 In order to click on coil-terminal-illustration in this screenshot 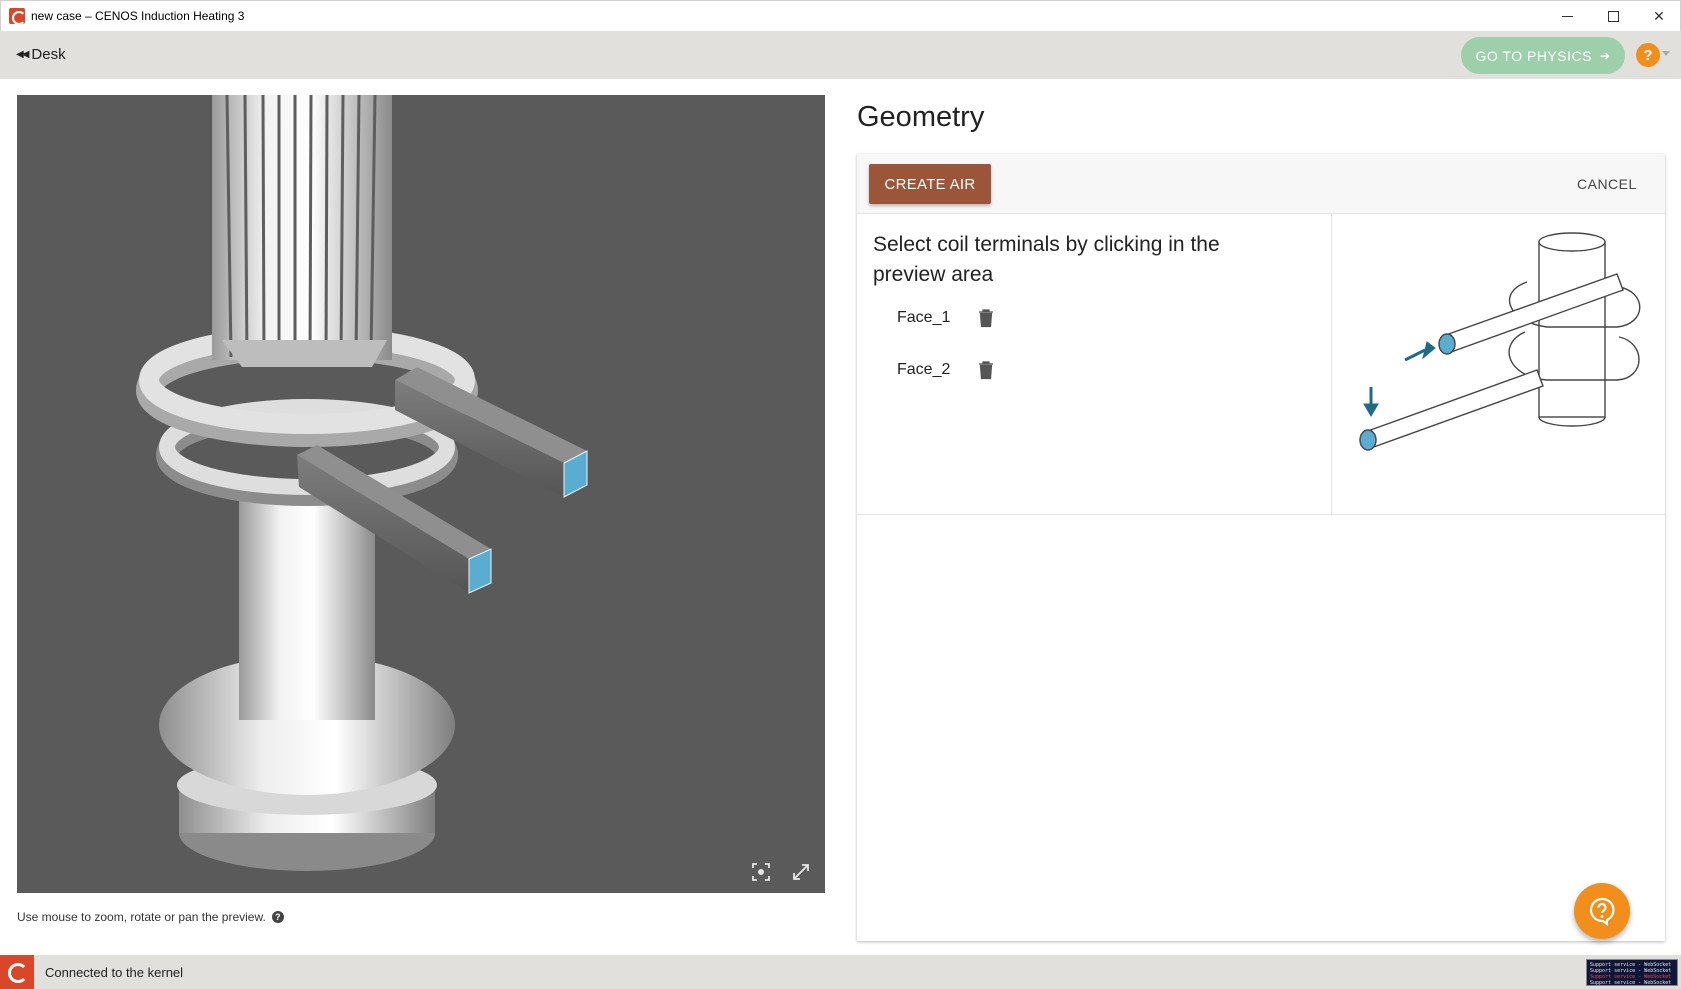, I will do `click(1500, 341)`.